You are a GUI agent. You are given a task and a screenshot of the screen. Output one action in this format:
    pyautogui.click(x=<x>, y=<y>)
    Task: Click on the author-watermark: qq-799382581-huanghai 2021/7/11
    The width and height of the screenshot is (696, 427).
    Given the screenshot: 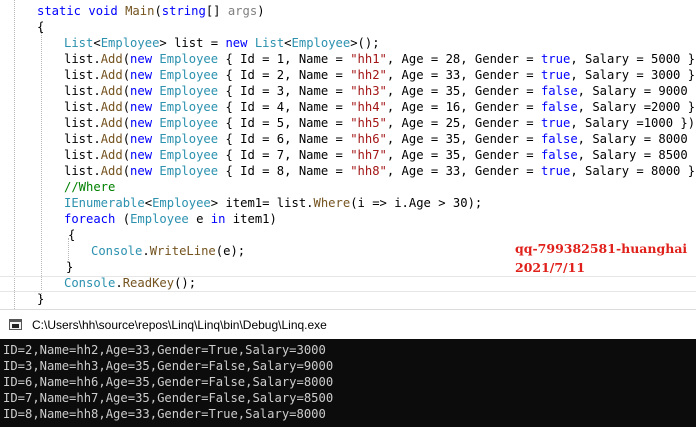 What is the action you would take?
    pyautogui.click(x=605, y=258)
    